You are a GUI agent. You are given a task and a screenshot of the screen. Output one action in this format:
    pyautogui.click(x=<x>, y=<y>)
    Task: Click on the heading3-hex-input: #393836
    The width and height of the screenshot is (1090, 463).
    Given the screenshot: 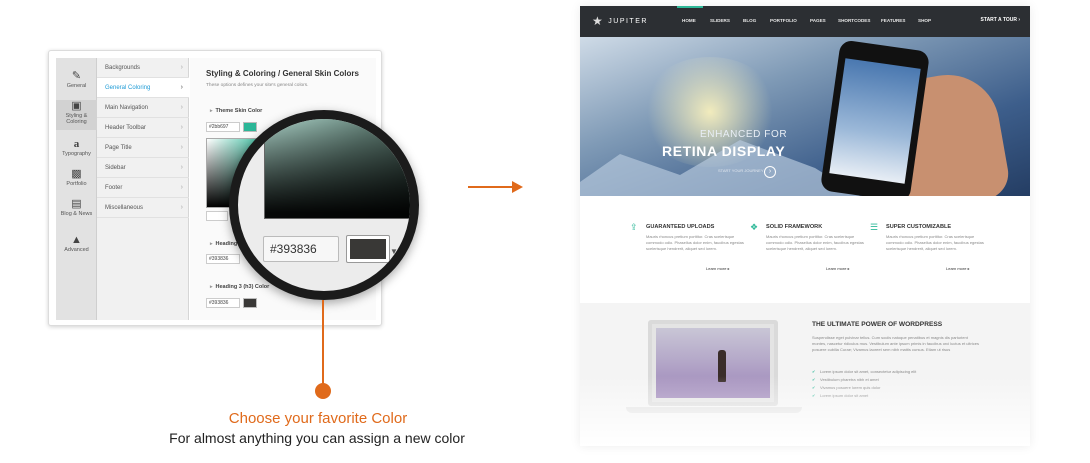 What is the action you would take?
    pyautogui.click(x=223, y=303)
    